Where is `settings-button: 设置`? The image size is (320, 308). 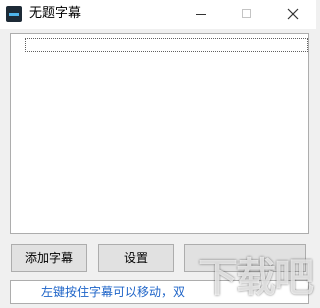
settings-button: 设置 is located at coordinates (136, 258).